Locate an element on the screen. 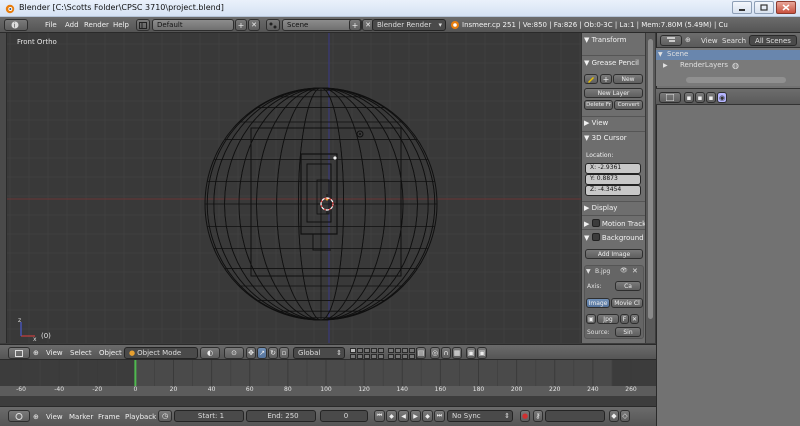 The height and width of the screenshot is (426, 800). timeline-menu-marker: Marker is located at coordinates (81, 417).